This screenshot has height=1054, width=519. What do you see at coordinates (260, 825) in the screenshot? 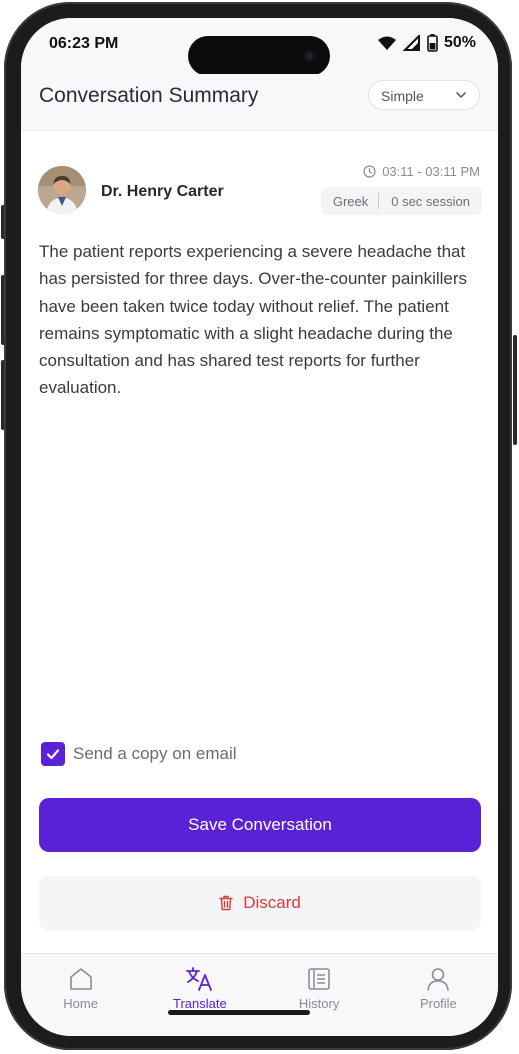
I see `save-conversation-button: Save Conversation` at bounding box center [260, 825].